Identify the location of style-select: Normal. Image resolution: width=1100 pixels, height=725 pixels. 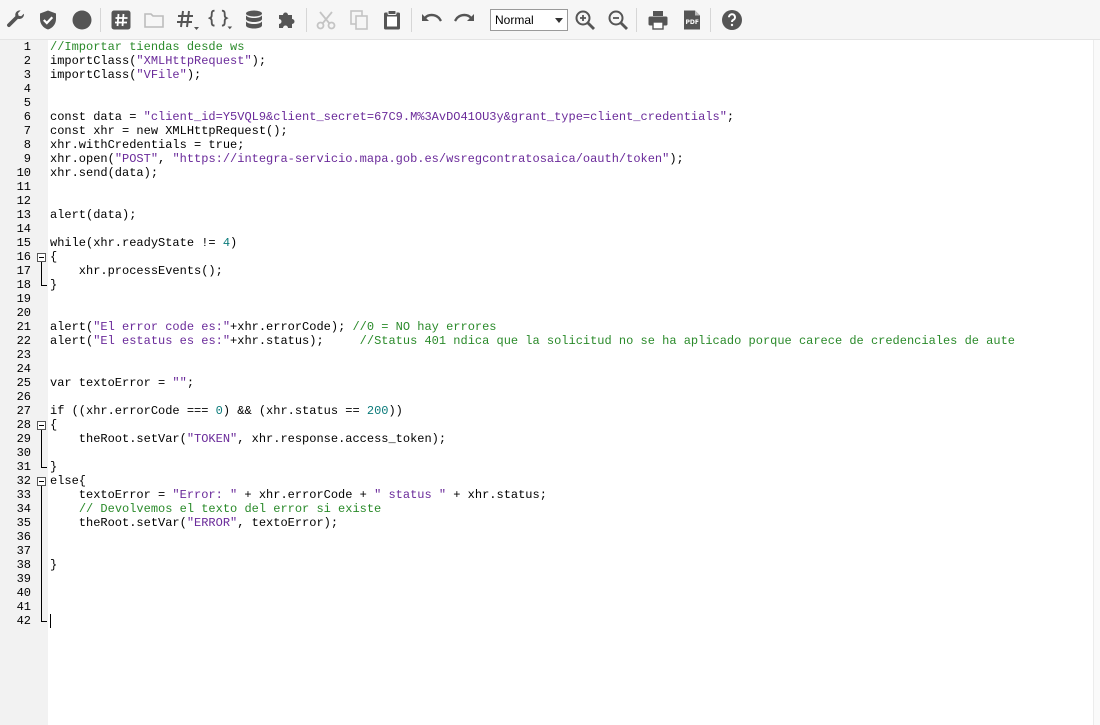
(529, 20).